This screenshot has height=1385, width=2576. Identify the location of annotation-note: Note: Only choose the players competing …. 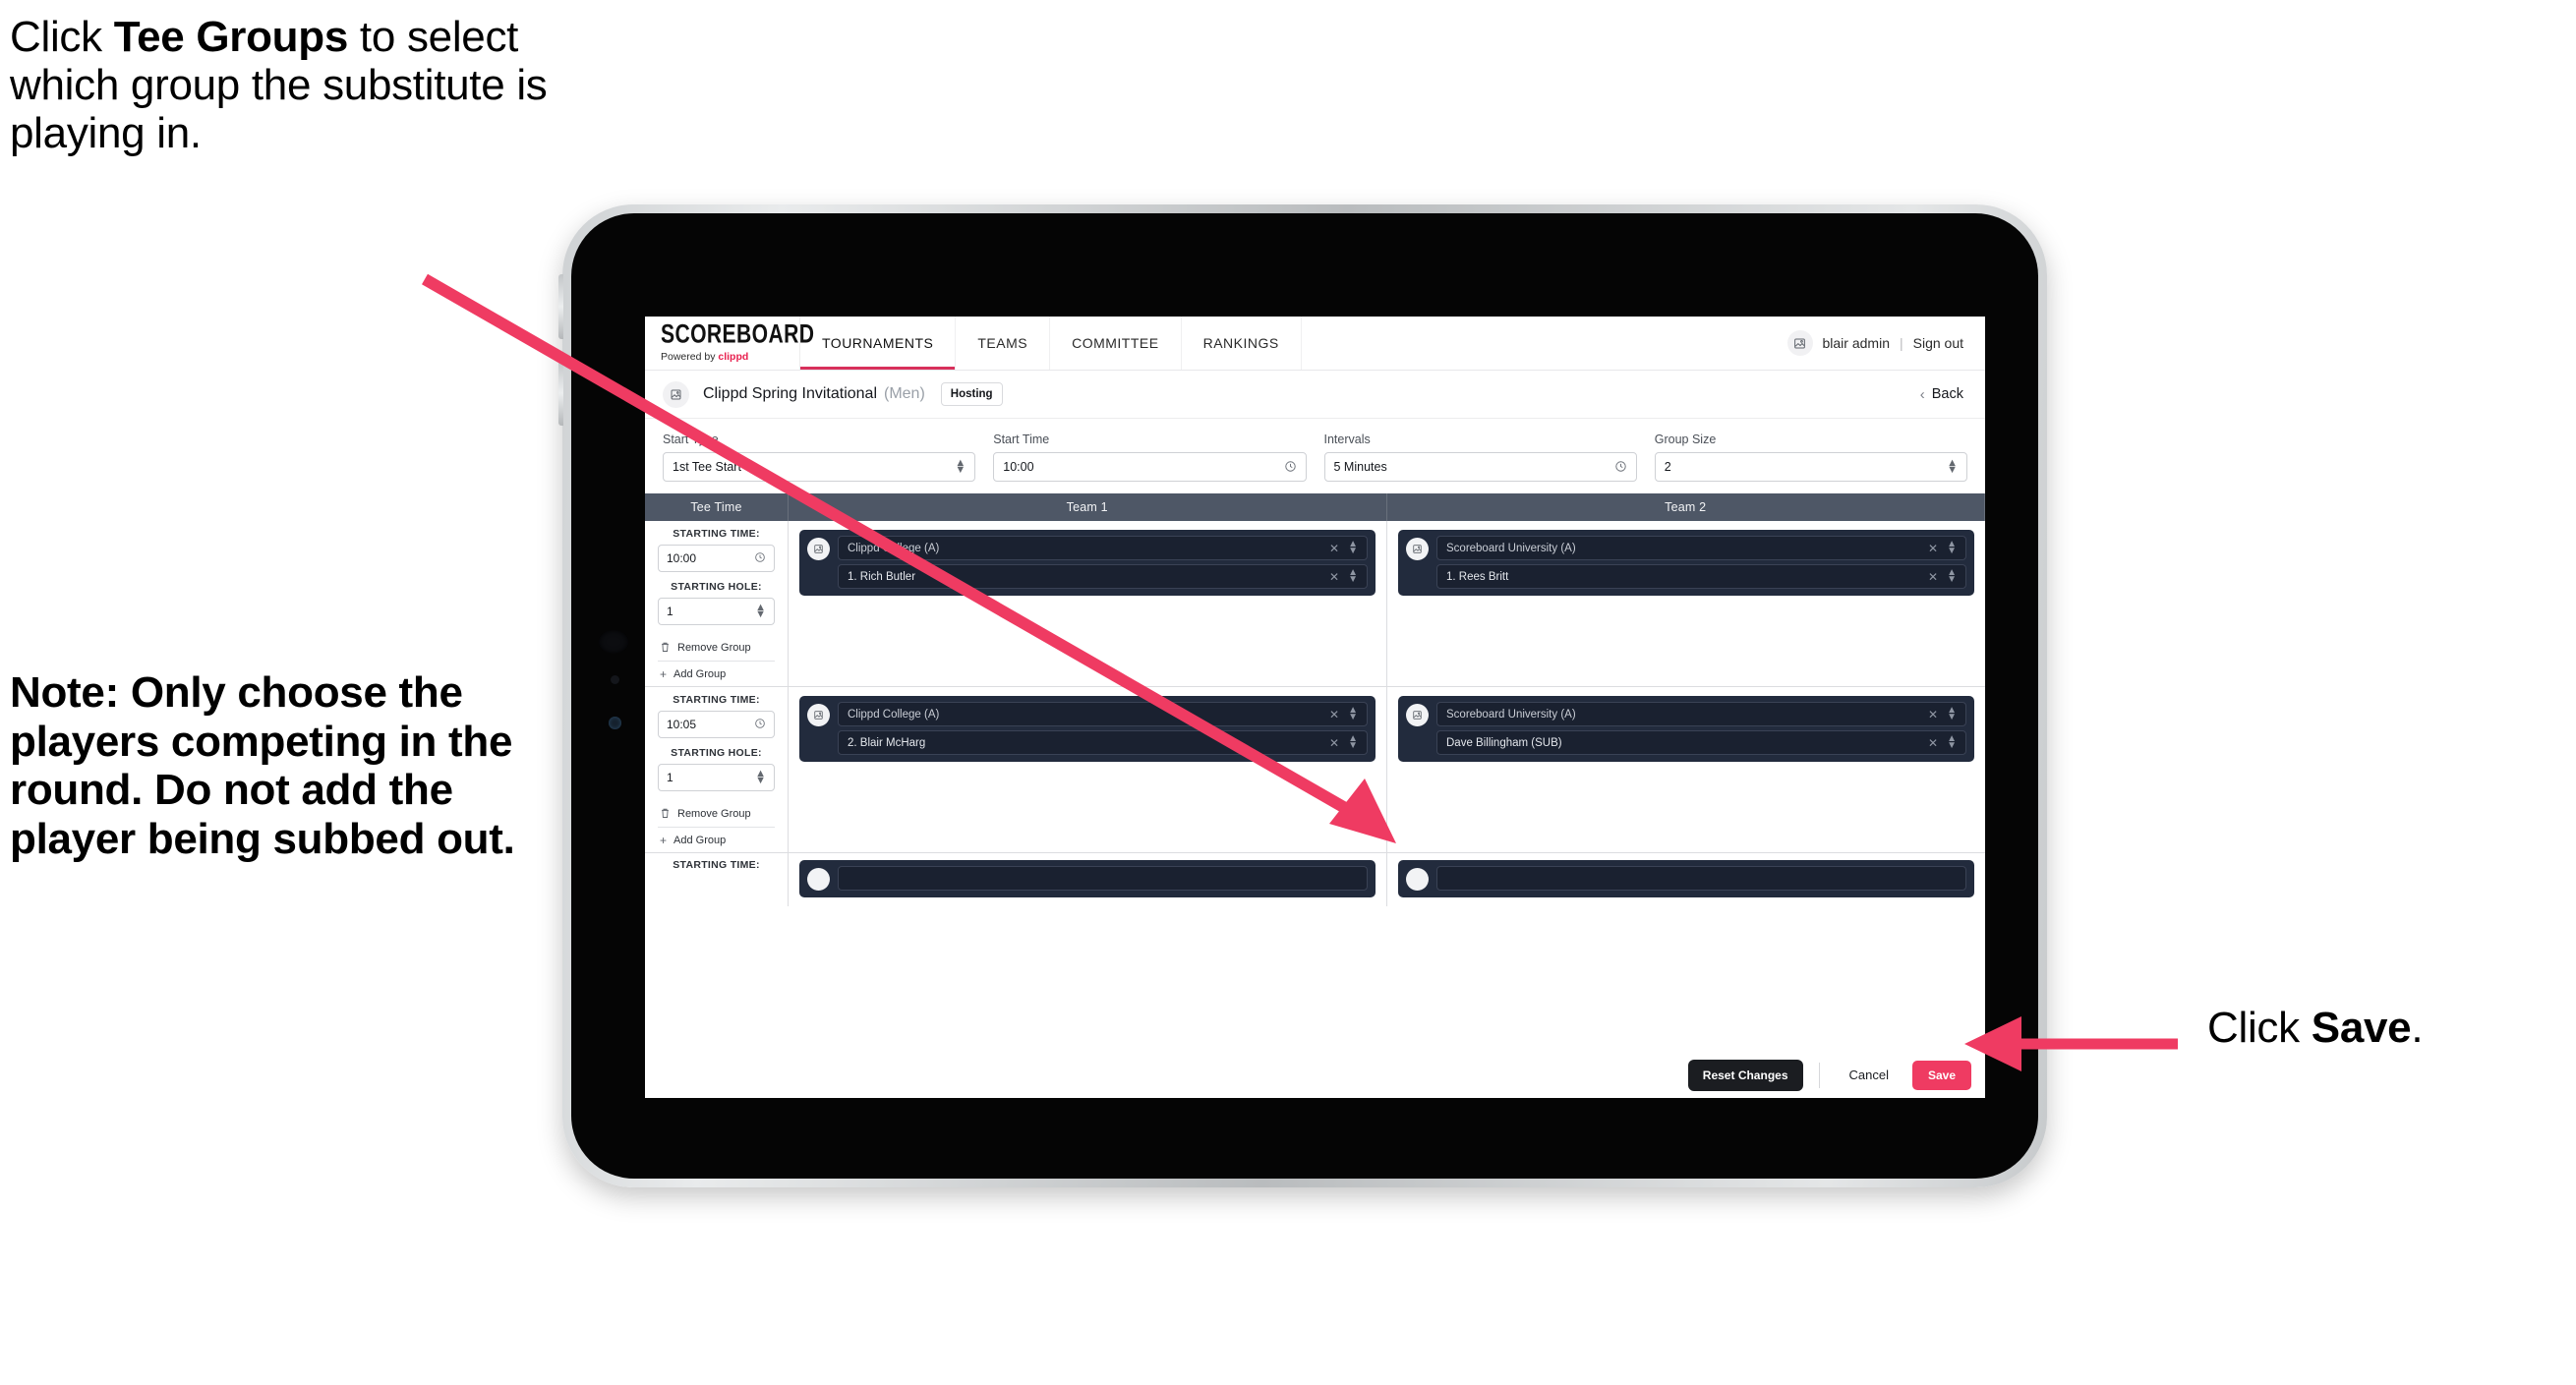
(262, 766).